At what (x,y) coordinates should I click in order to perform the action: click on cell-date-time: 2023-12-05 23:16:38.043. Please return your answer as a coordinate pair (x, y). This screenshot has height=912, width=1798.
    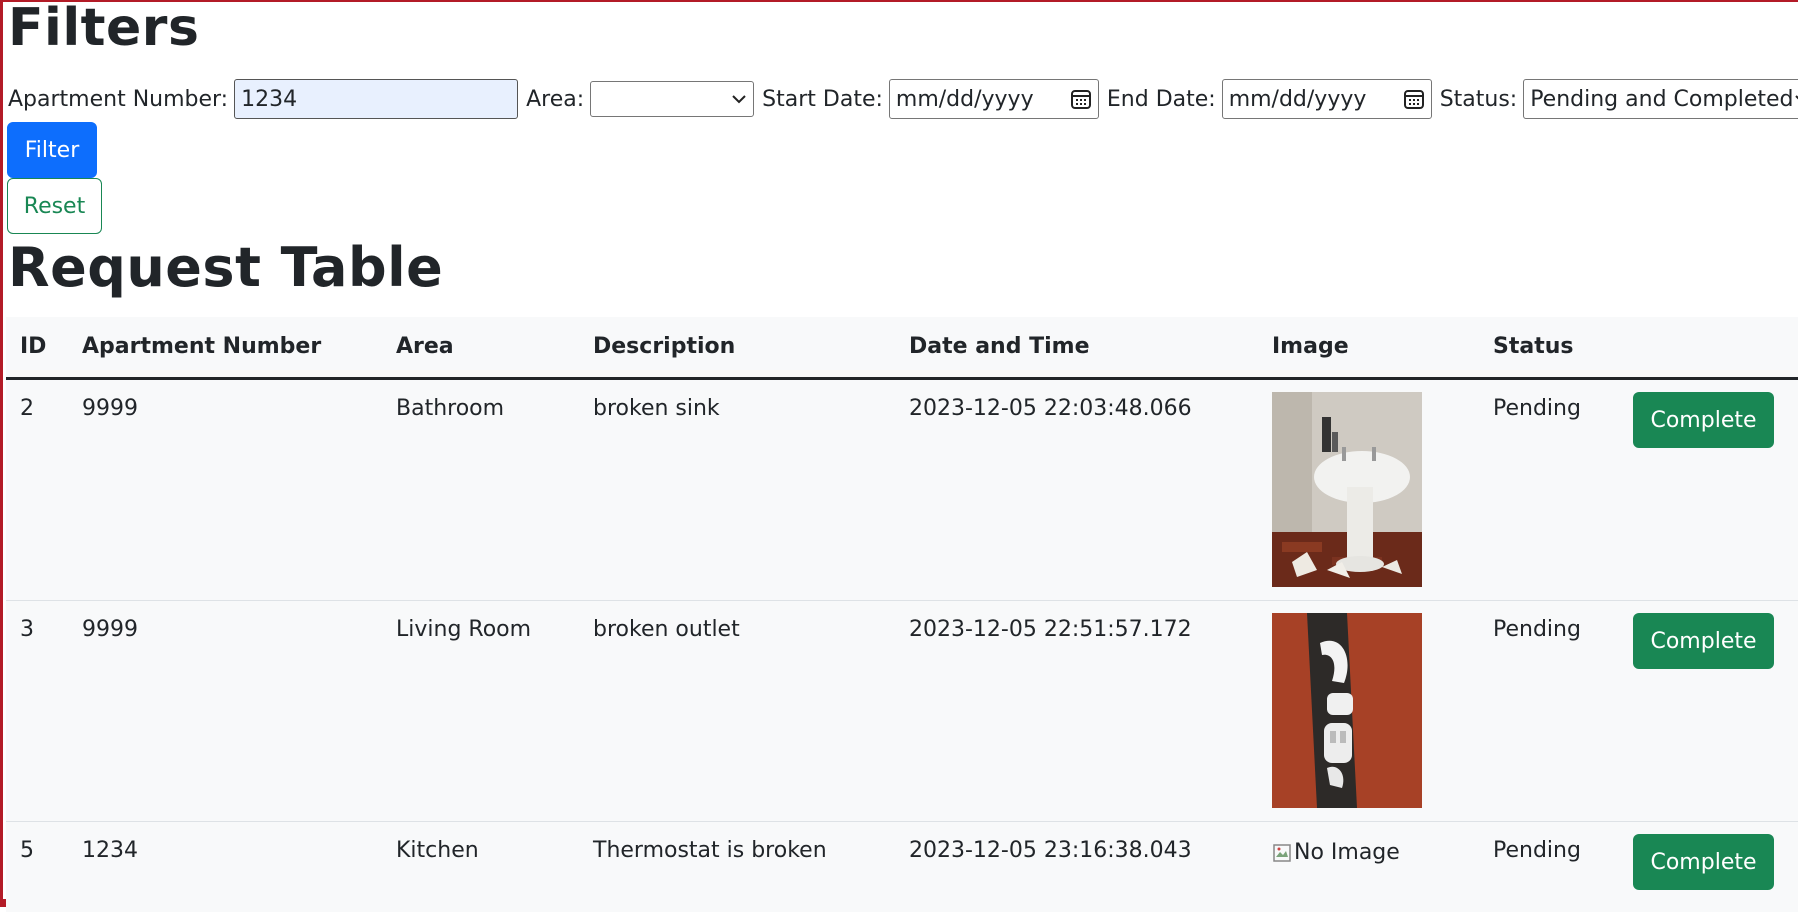
    Looking at the image, I should click on (1050, 850).